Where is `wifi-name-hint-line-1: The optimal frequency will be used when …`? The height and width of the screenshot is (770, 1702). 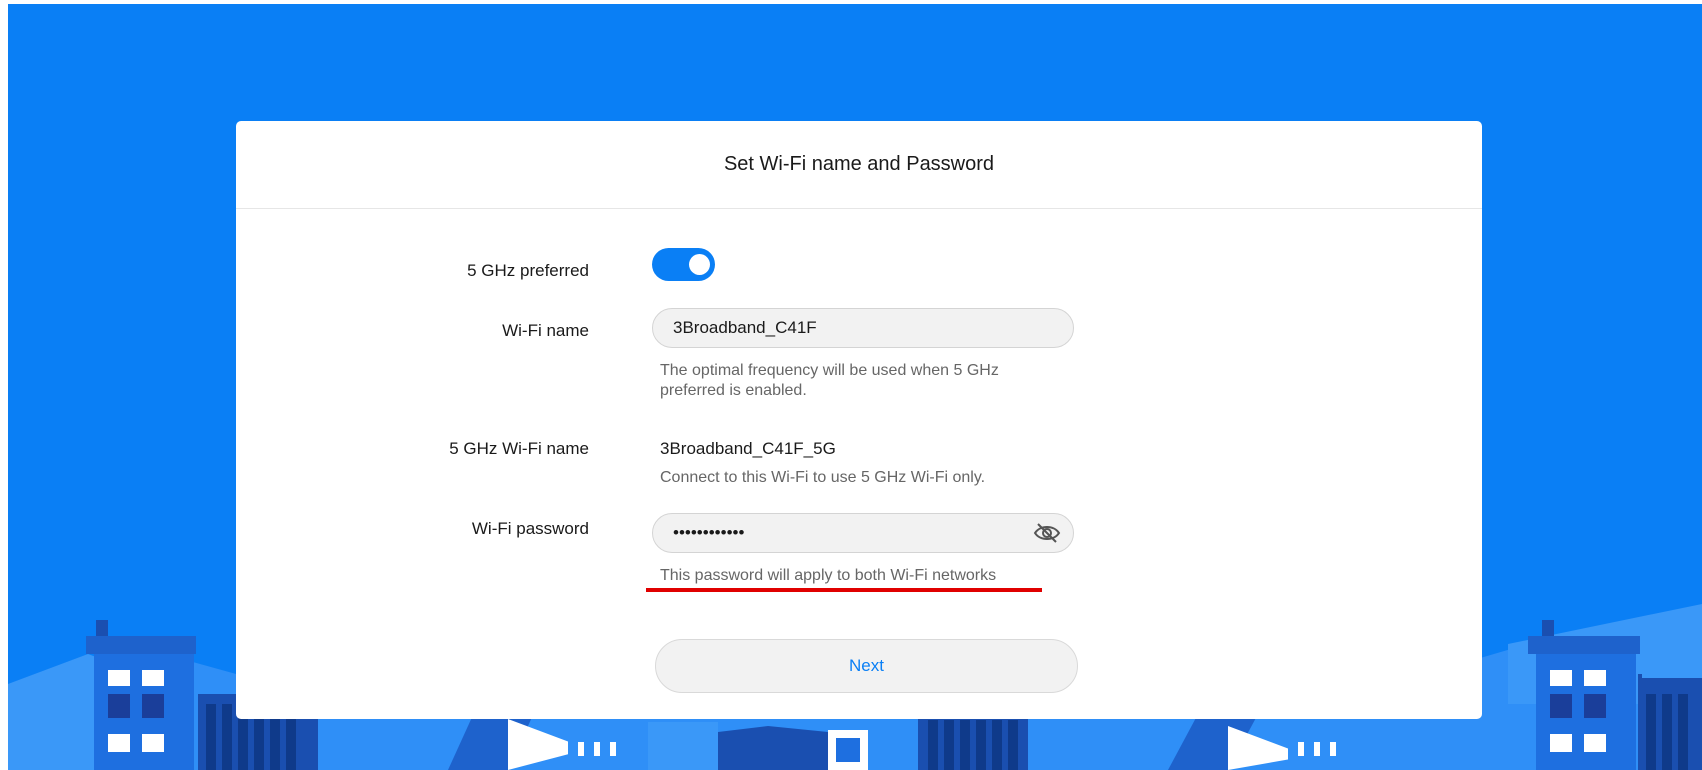 wifi-name-hint-line-1: The optimal frequency will be used when … is located at coordinates (829, 370).